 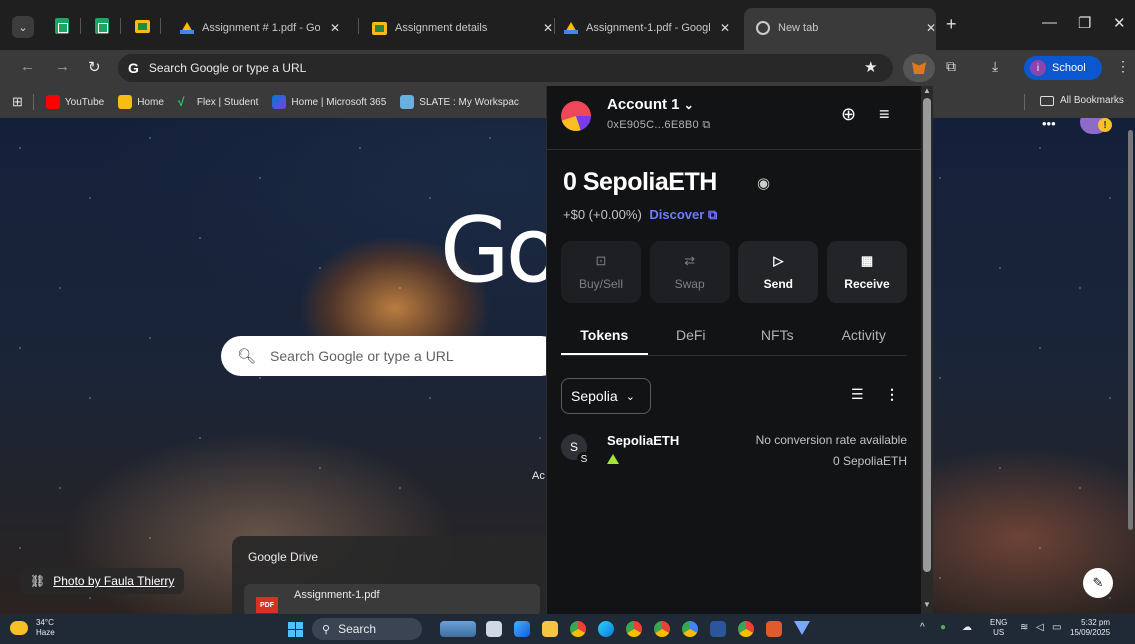 I want to click on tray-app-icon: ●, so click(x=943, y=627).